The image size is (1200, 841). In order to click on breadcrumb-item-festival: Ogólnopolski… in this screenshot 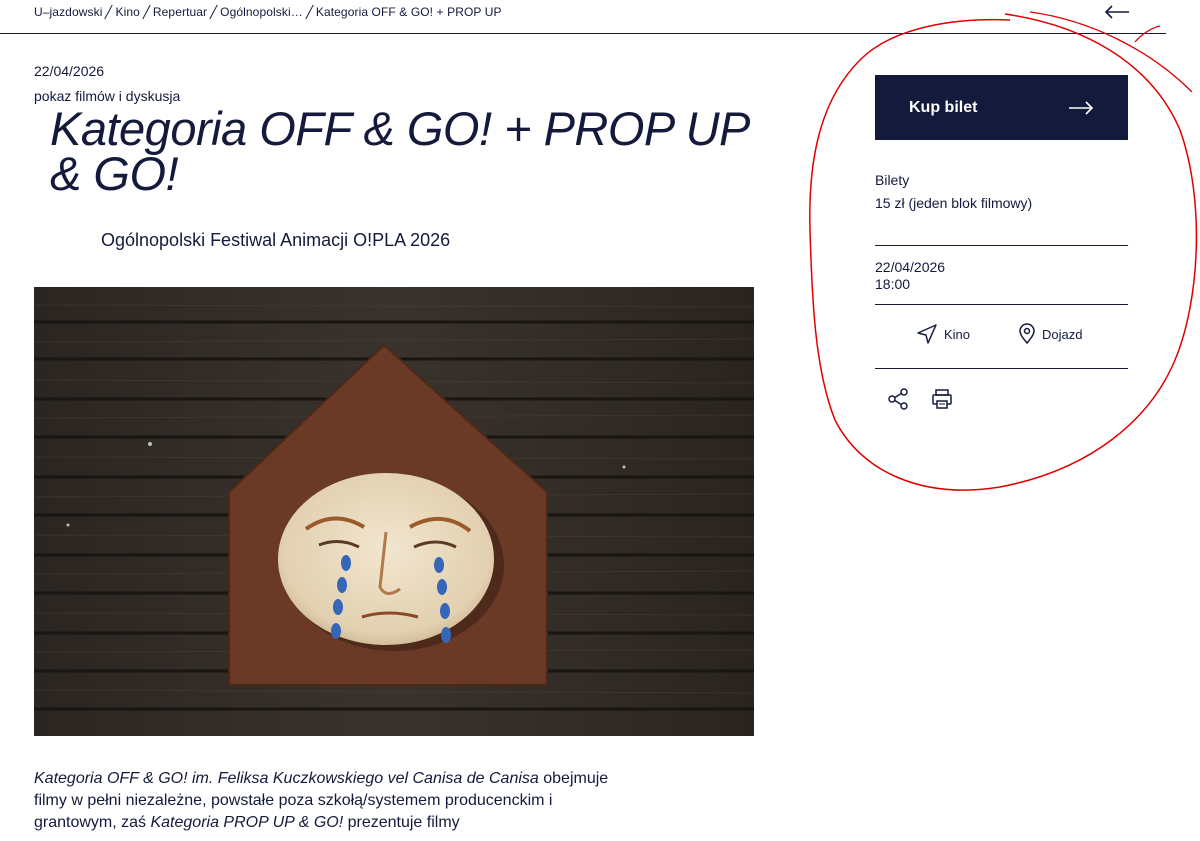, I will do `click(261, 12)`.